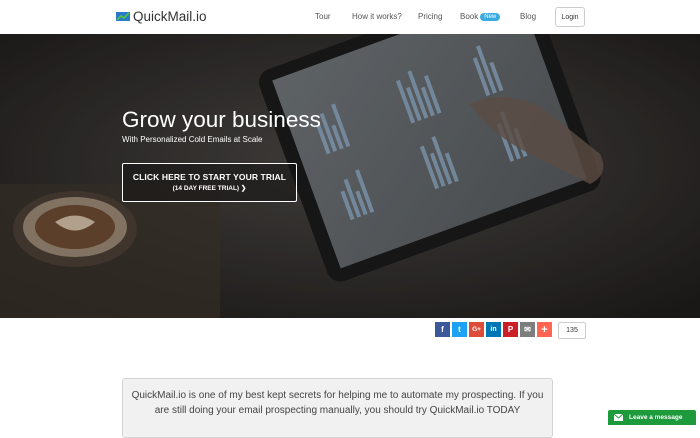 The width and height of the screenshot is (700, 438). I want to click on pinterest-share-button: P, so click(510, 329).